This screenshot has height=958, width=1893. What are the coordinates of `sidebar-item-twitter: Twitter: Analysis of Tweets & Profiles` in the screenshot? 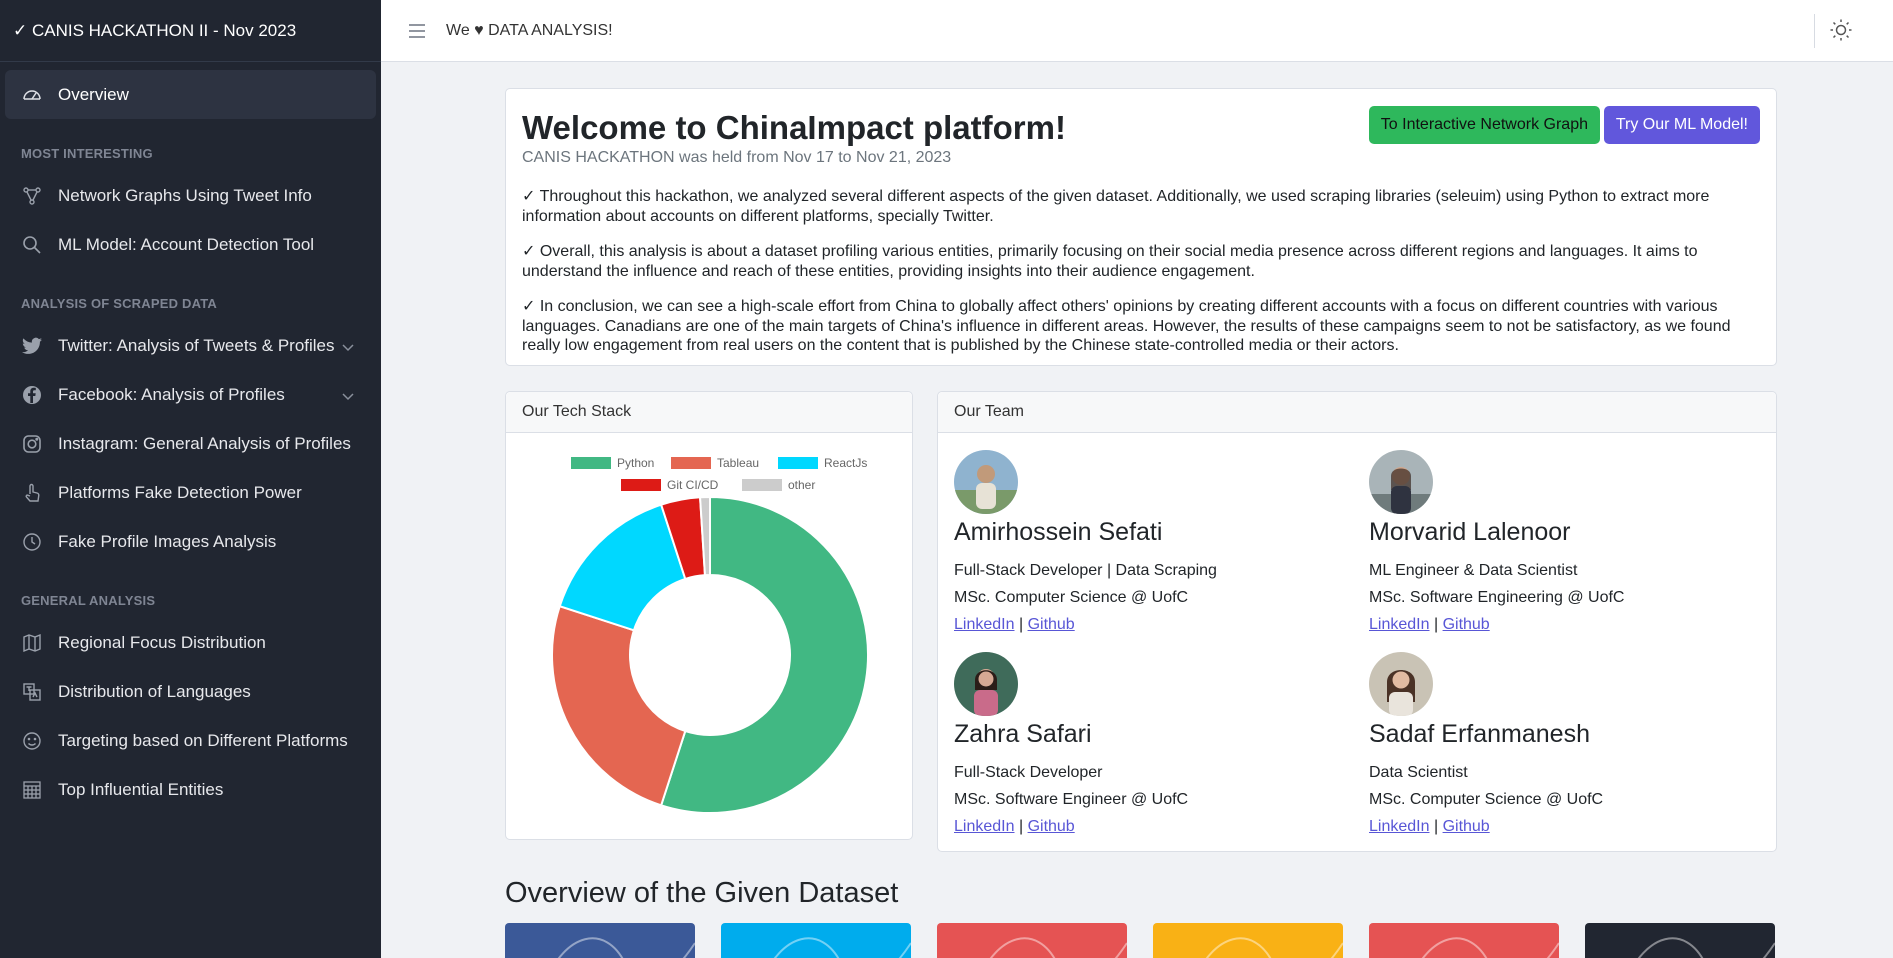 It's located at (190, 345).